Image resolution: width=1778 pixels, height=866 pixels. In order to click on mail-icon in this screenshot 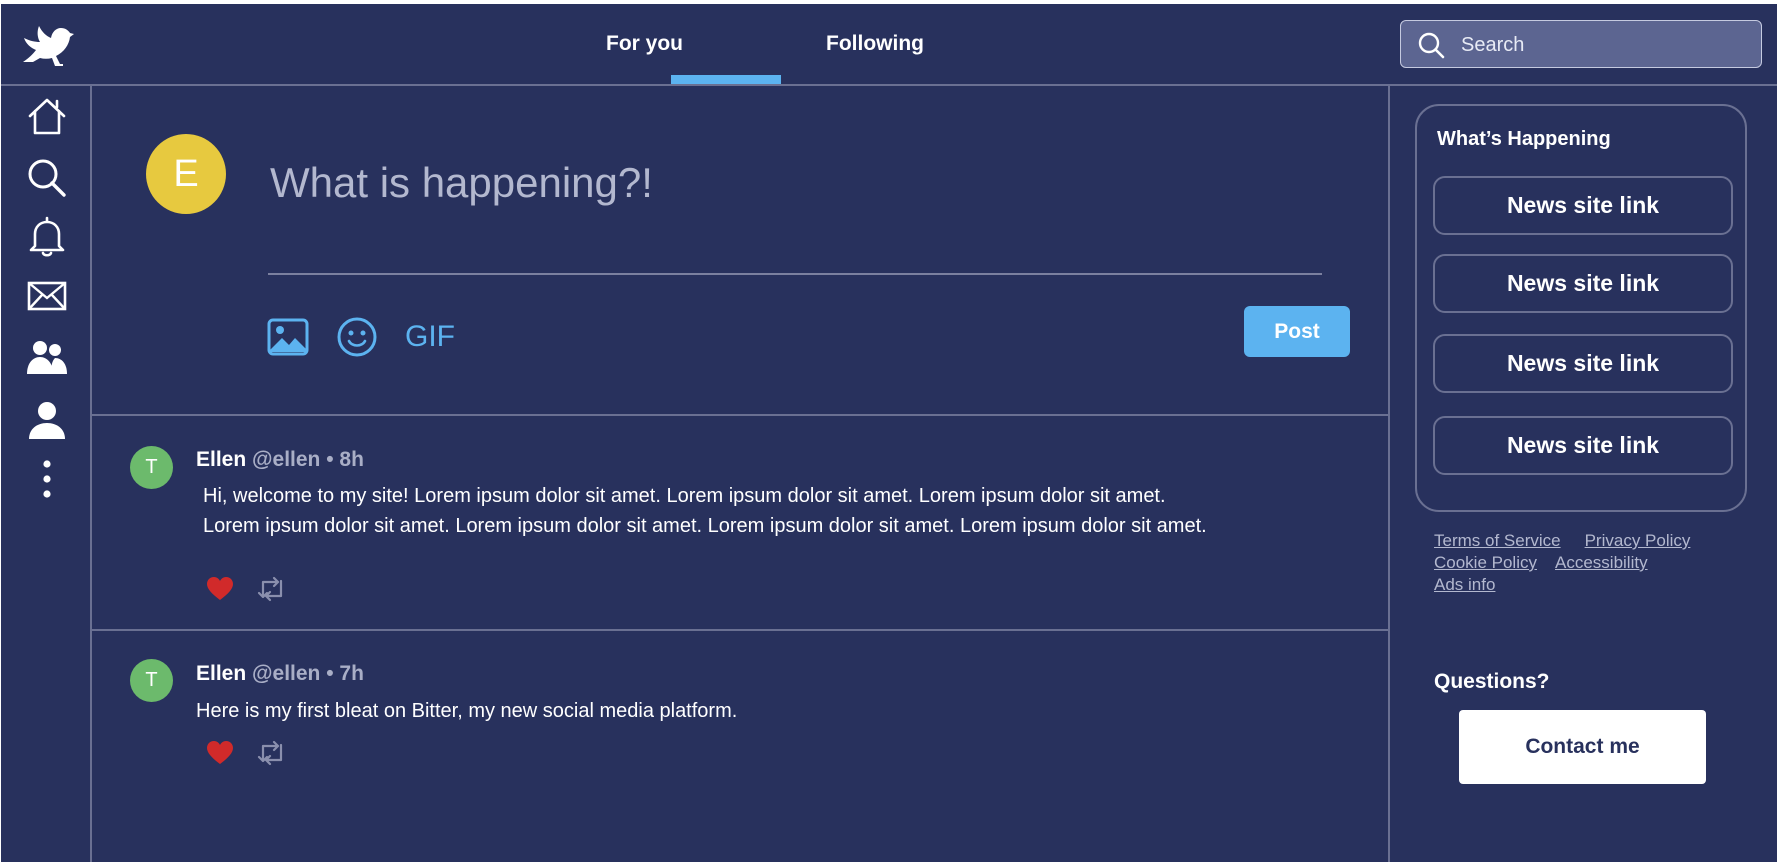, I will do `click(47, 296)`.